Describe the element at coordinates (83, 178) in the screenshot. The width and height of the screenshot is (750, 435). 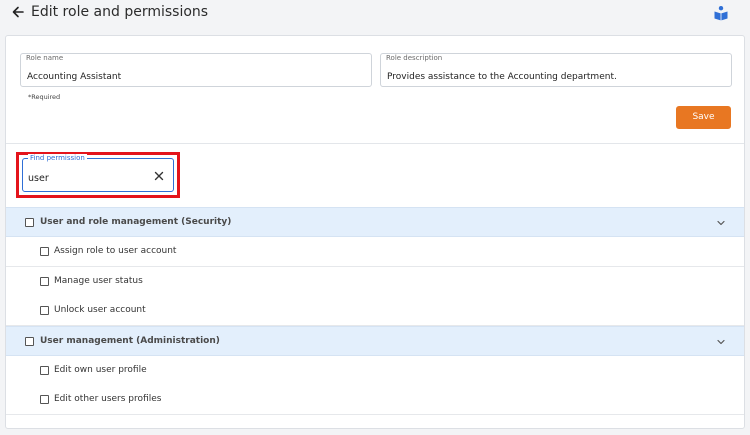
I see `find-permission-input` at that location.